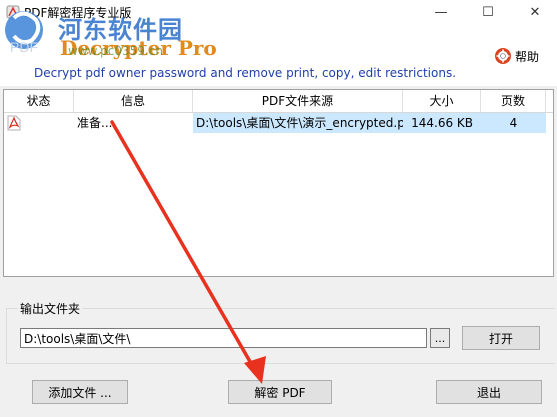 The height and width of the screenshot is (417, 557). What do you see at coordinates (223, 338) in the screenshot?
I see `output-path-input` at bounding box center [223, 338].